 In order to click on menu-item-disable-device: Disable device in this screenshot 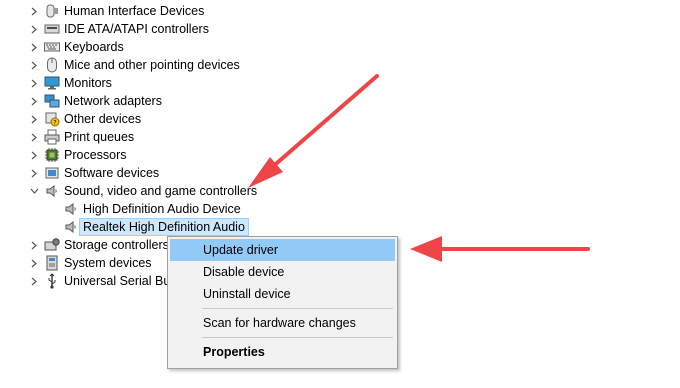, I will do `click(282, 272)`.